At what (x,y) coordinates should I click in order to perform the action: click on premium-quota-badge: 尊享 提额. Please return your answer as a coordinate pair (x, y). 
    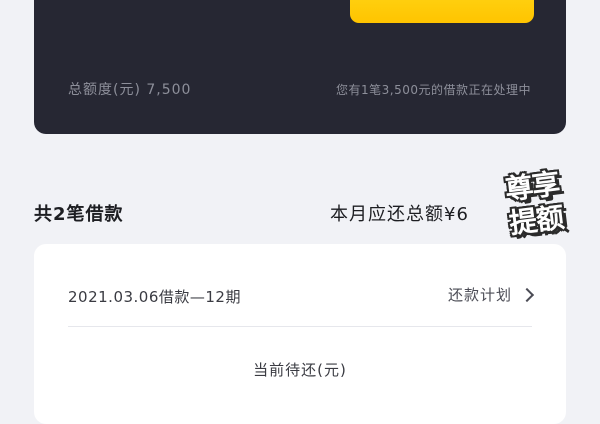
    Looking at the image, I should click on (534, 209).